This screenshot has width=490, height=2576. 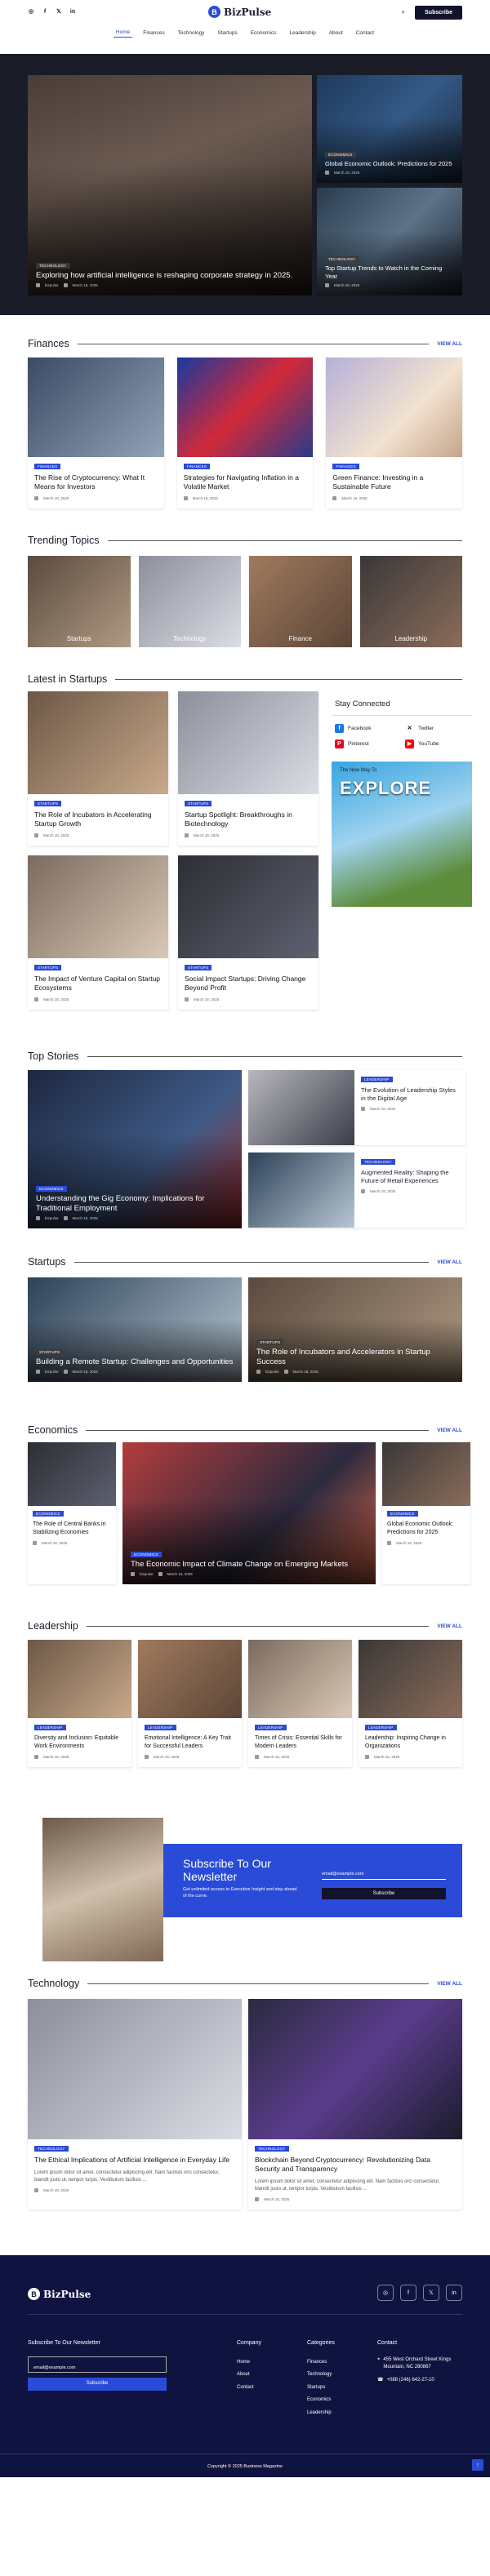 I want to click on topic-startups: Startups, so click(x=79, y=601).